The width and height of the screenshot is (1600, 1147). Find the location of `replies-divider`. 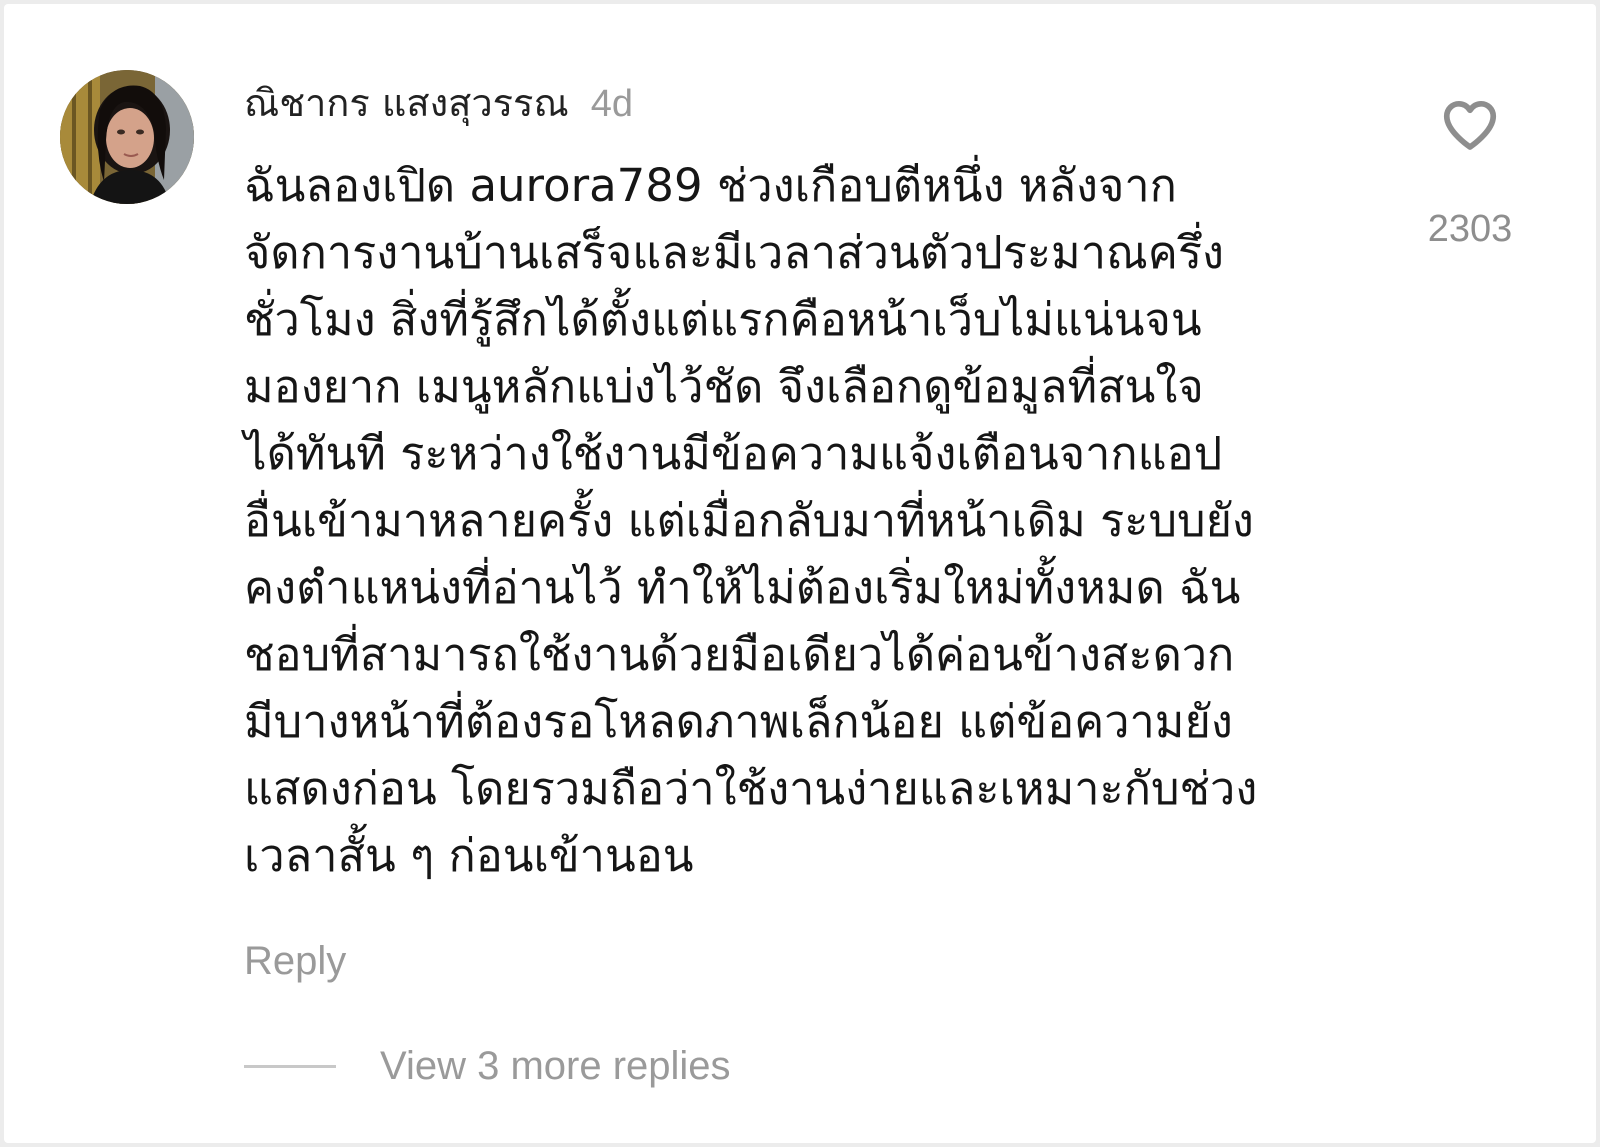

replies-divider is located at coordinates (290, 1066).